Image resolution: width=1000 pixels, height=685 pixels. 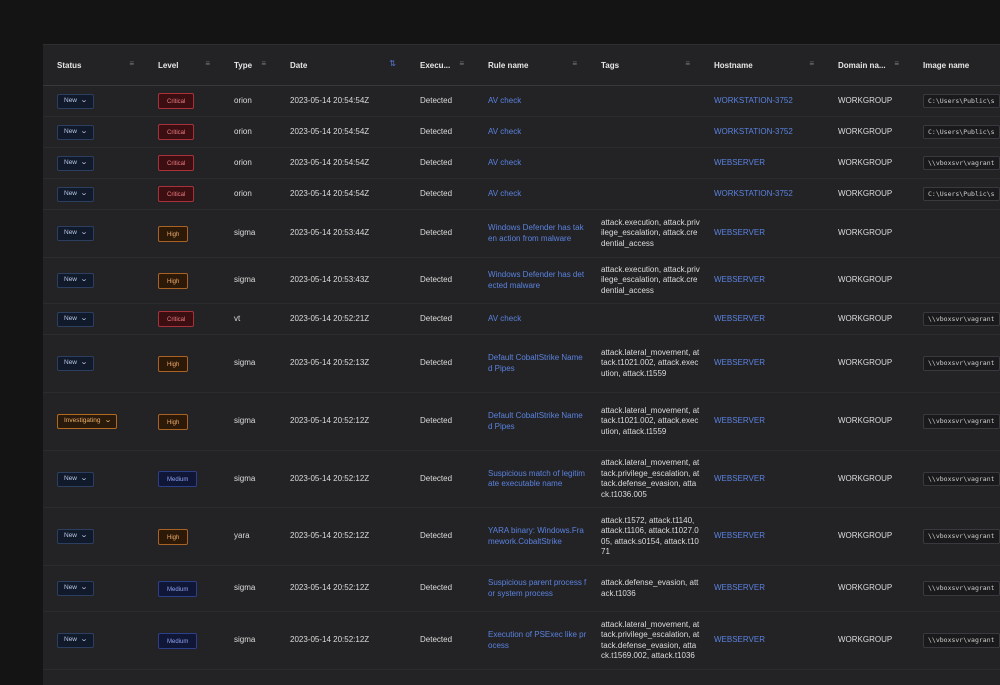 I want to click on sort-icon: ⇅, so click(x=392, y=63).